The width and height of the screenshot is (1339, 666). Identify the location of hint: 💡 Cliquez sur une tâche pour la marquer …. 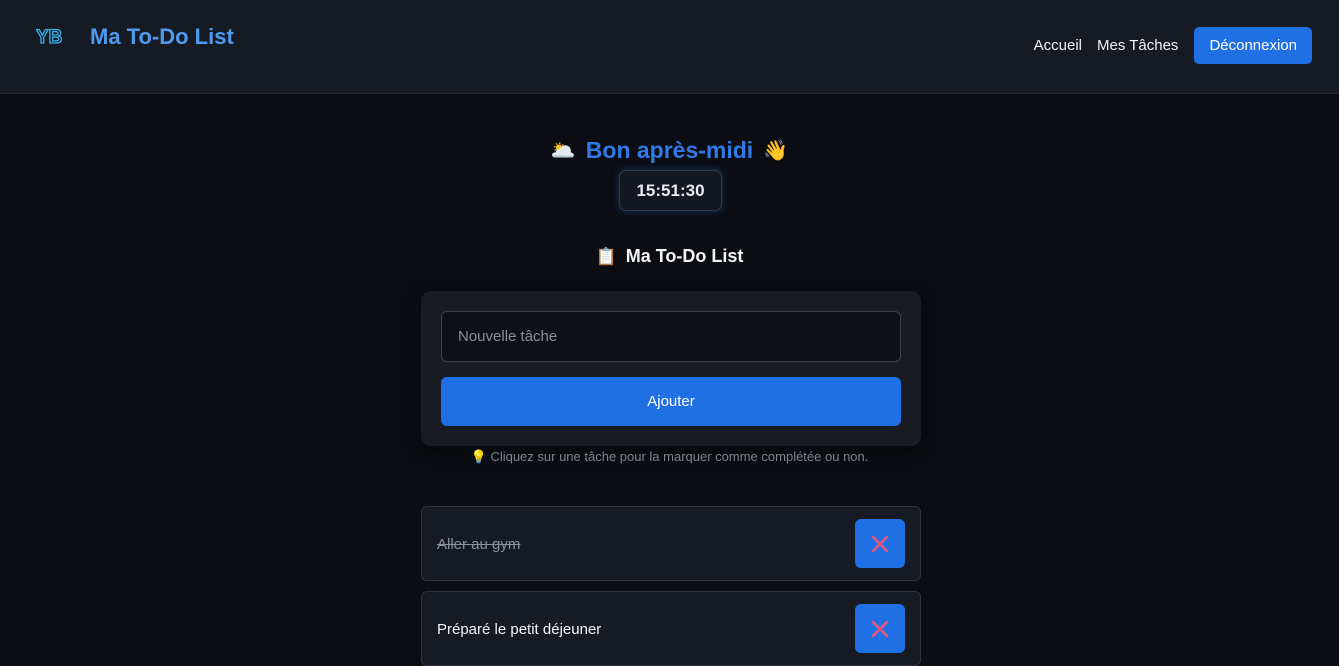
(669, 457).